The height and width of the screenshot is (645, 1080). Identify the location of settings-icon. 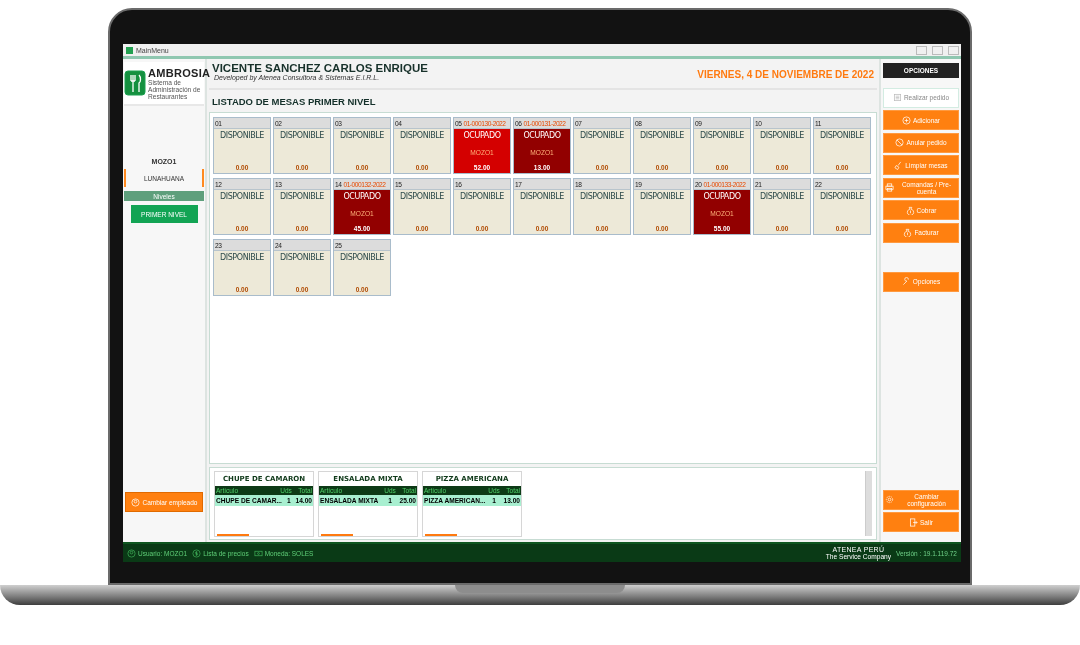
(889, 499).